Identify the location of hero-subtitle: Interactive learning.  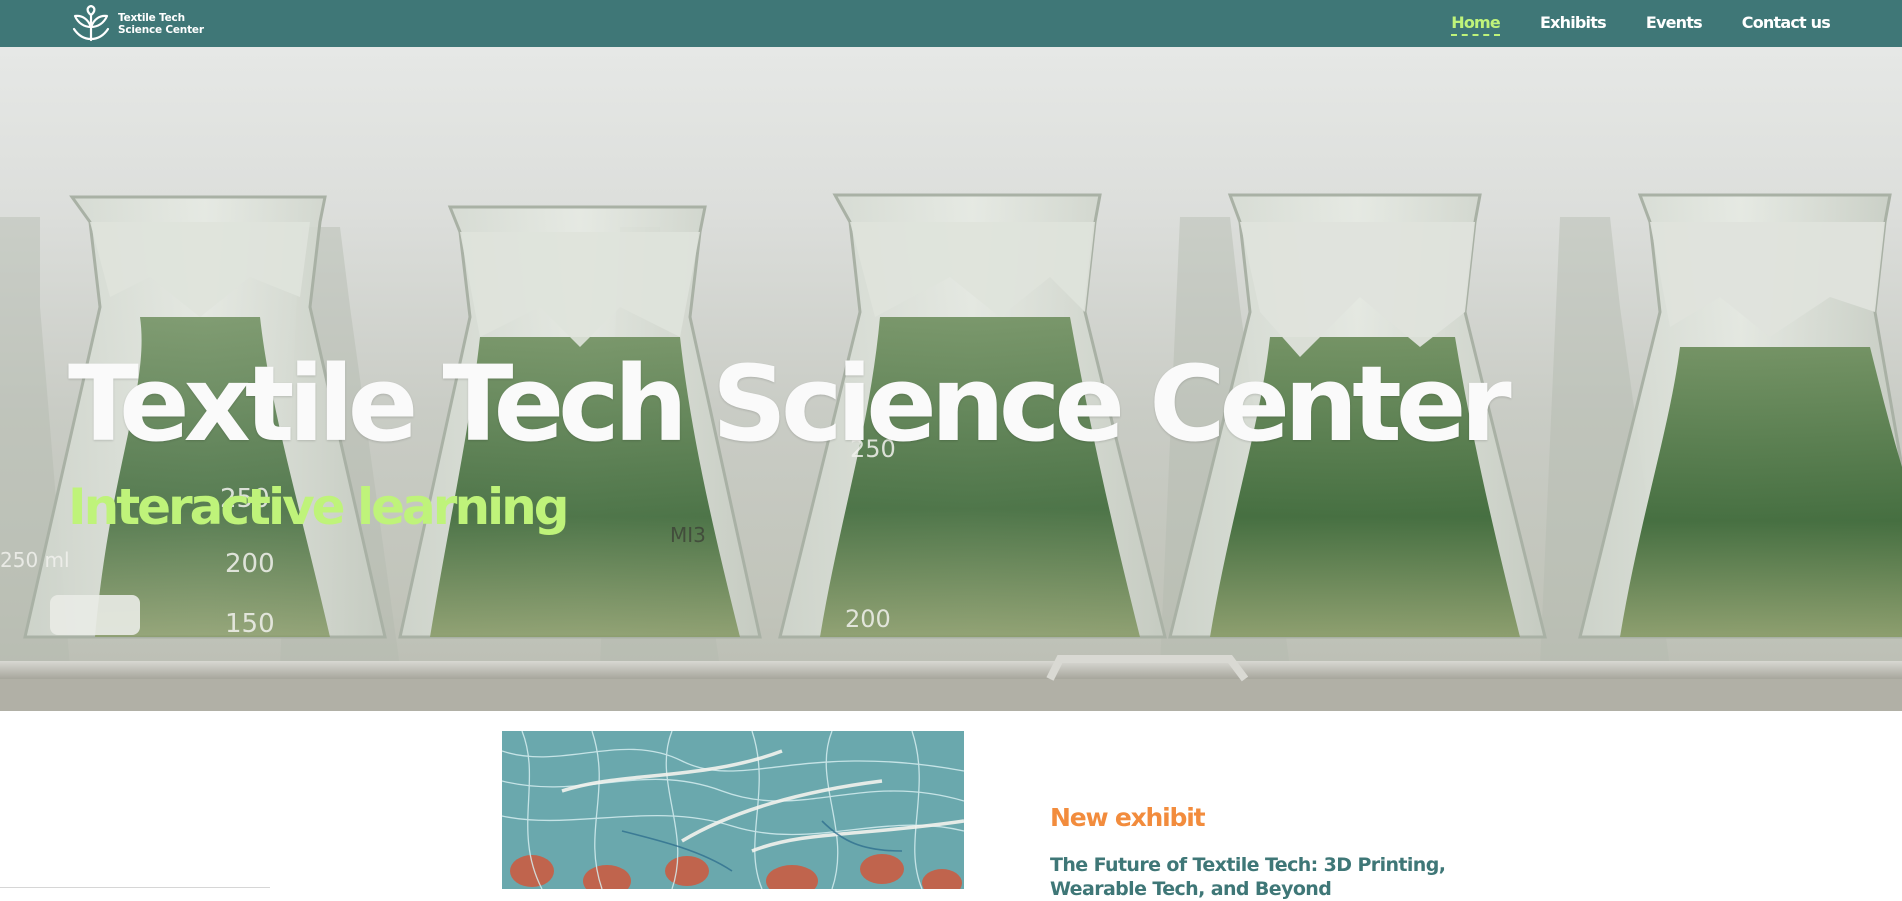
(319, 507).